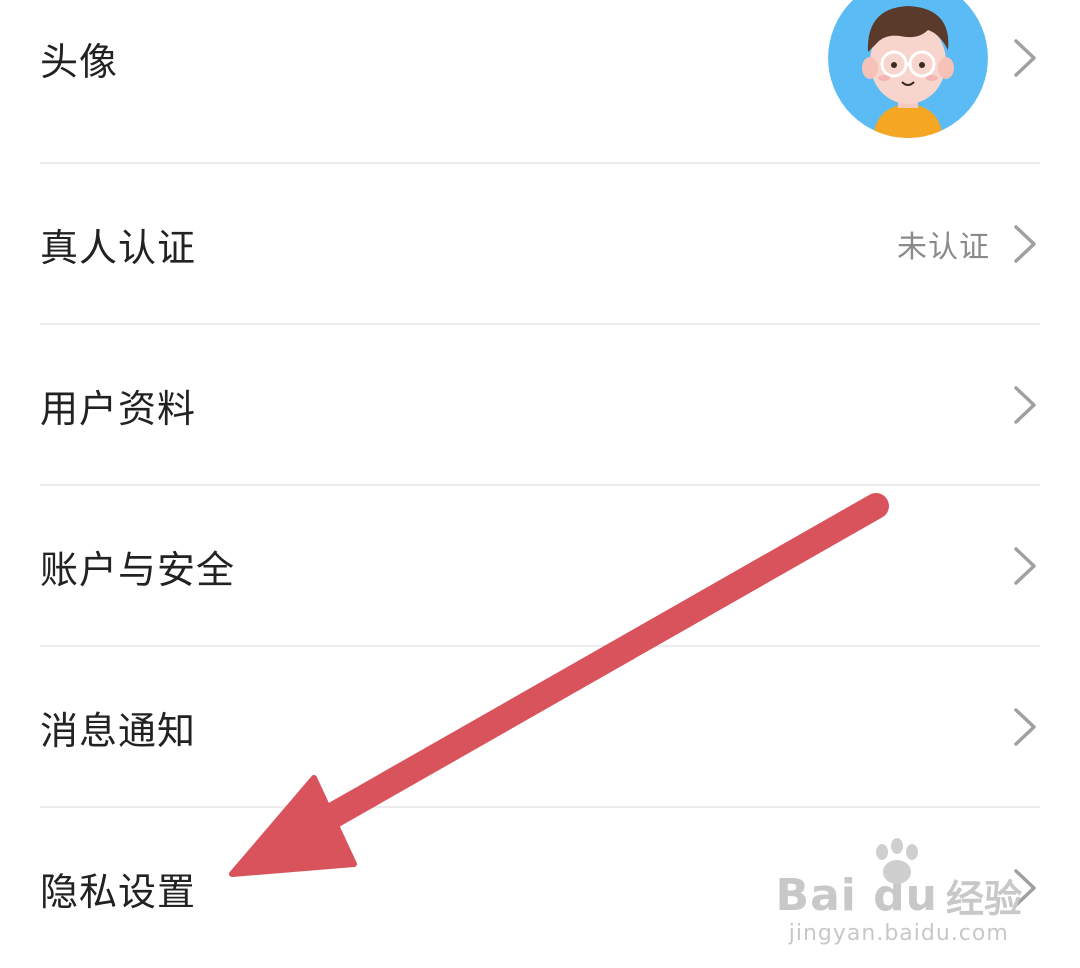  I want to click on privacy-settings-label: 隐私设置, so click(118, 891).